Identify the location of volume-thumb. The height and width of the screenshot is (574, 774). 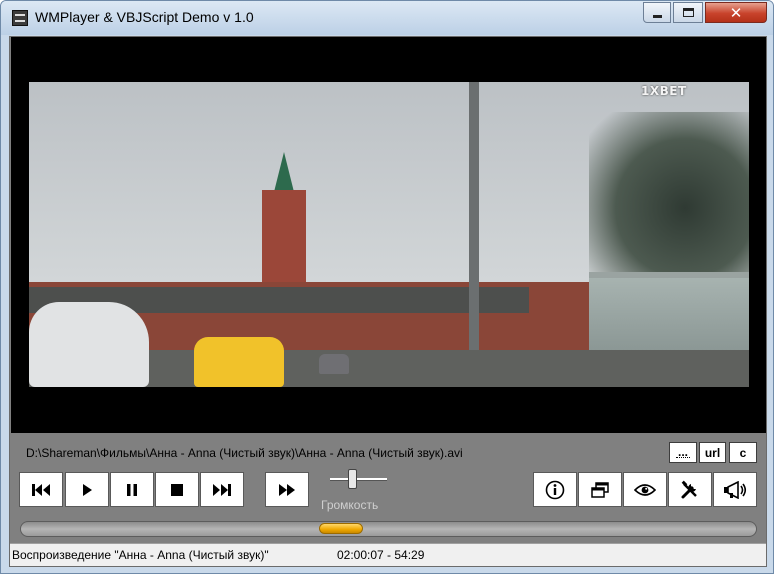
(352, 479).